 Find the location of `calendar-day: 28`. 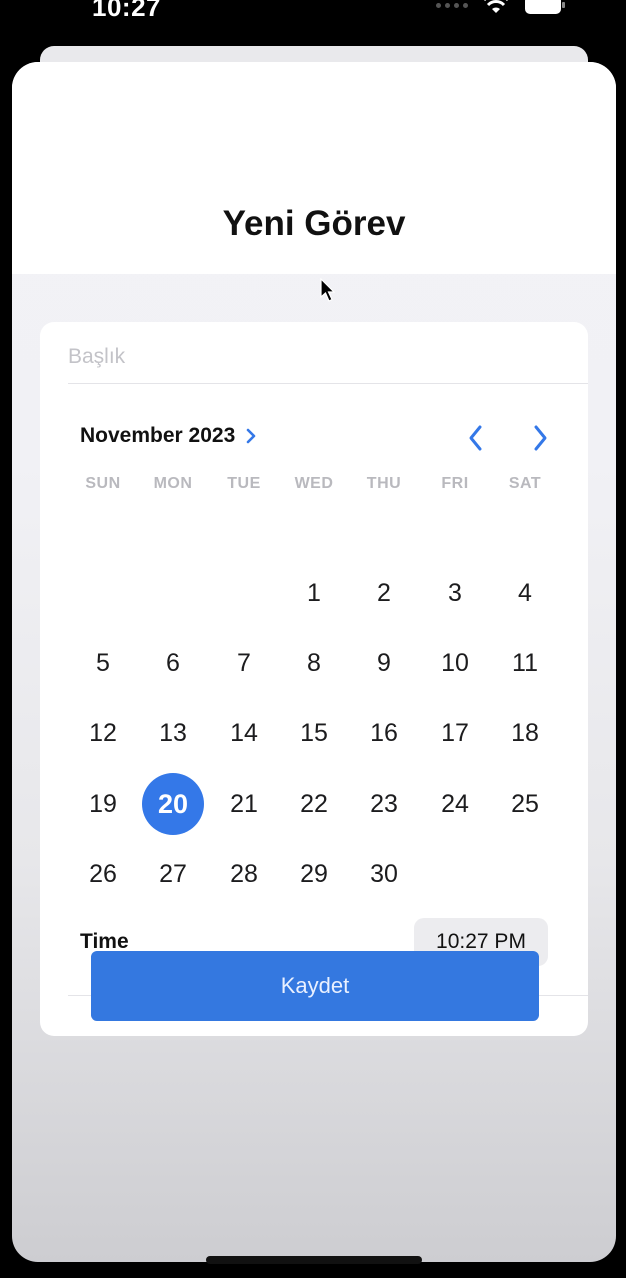

calendar-day: 28 is located at coordinates (244, 874).